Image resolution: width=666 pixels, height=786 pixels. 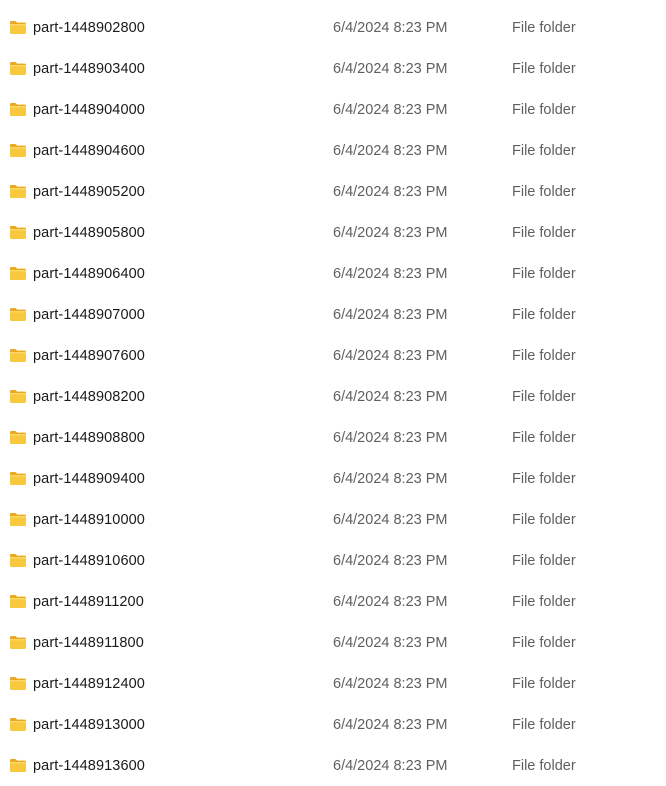 What do you see at coordinates (89, 478) in the screenshot?
I see `folder-name: part-1448909400` at bounding box center [89, 478].